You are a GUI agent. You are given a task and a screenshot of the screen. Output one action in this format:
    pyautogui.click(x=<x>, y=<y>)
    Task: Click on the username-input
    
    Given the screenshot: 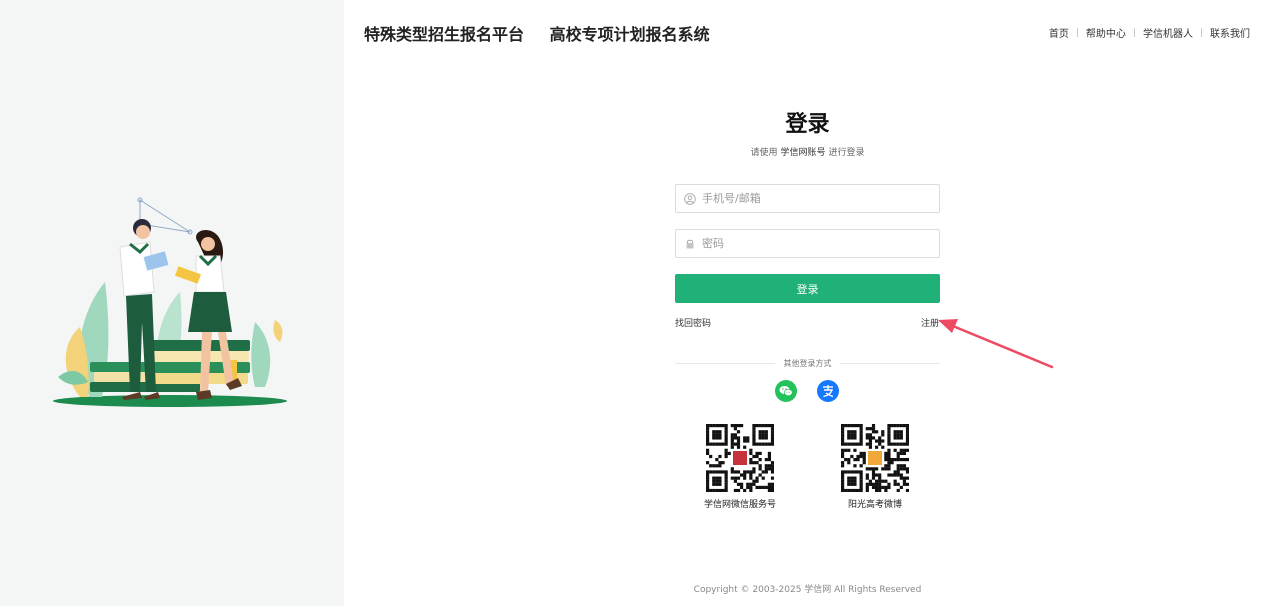 What is the action you would take?
    pyautogui.click(x=820, y=198)
    